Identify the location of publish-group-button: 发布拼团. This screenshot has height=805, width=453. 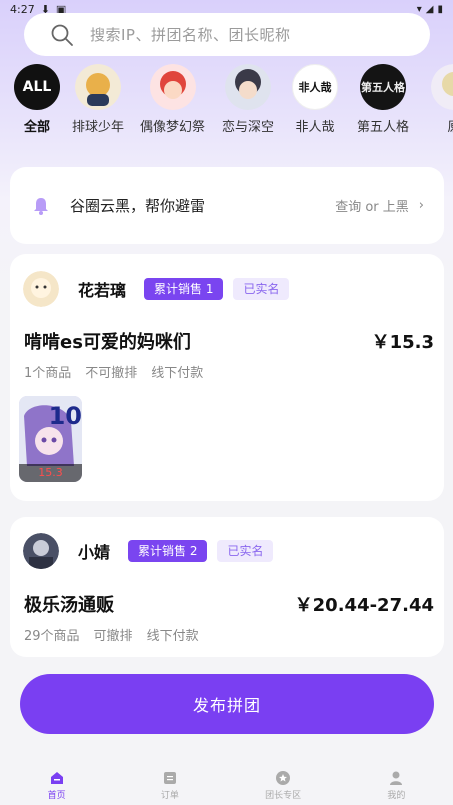
(227, 704).